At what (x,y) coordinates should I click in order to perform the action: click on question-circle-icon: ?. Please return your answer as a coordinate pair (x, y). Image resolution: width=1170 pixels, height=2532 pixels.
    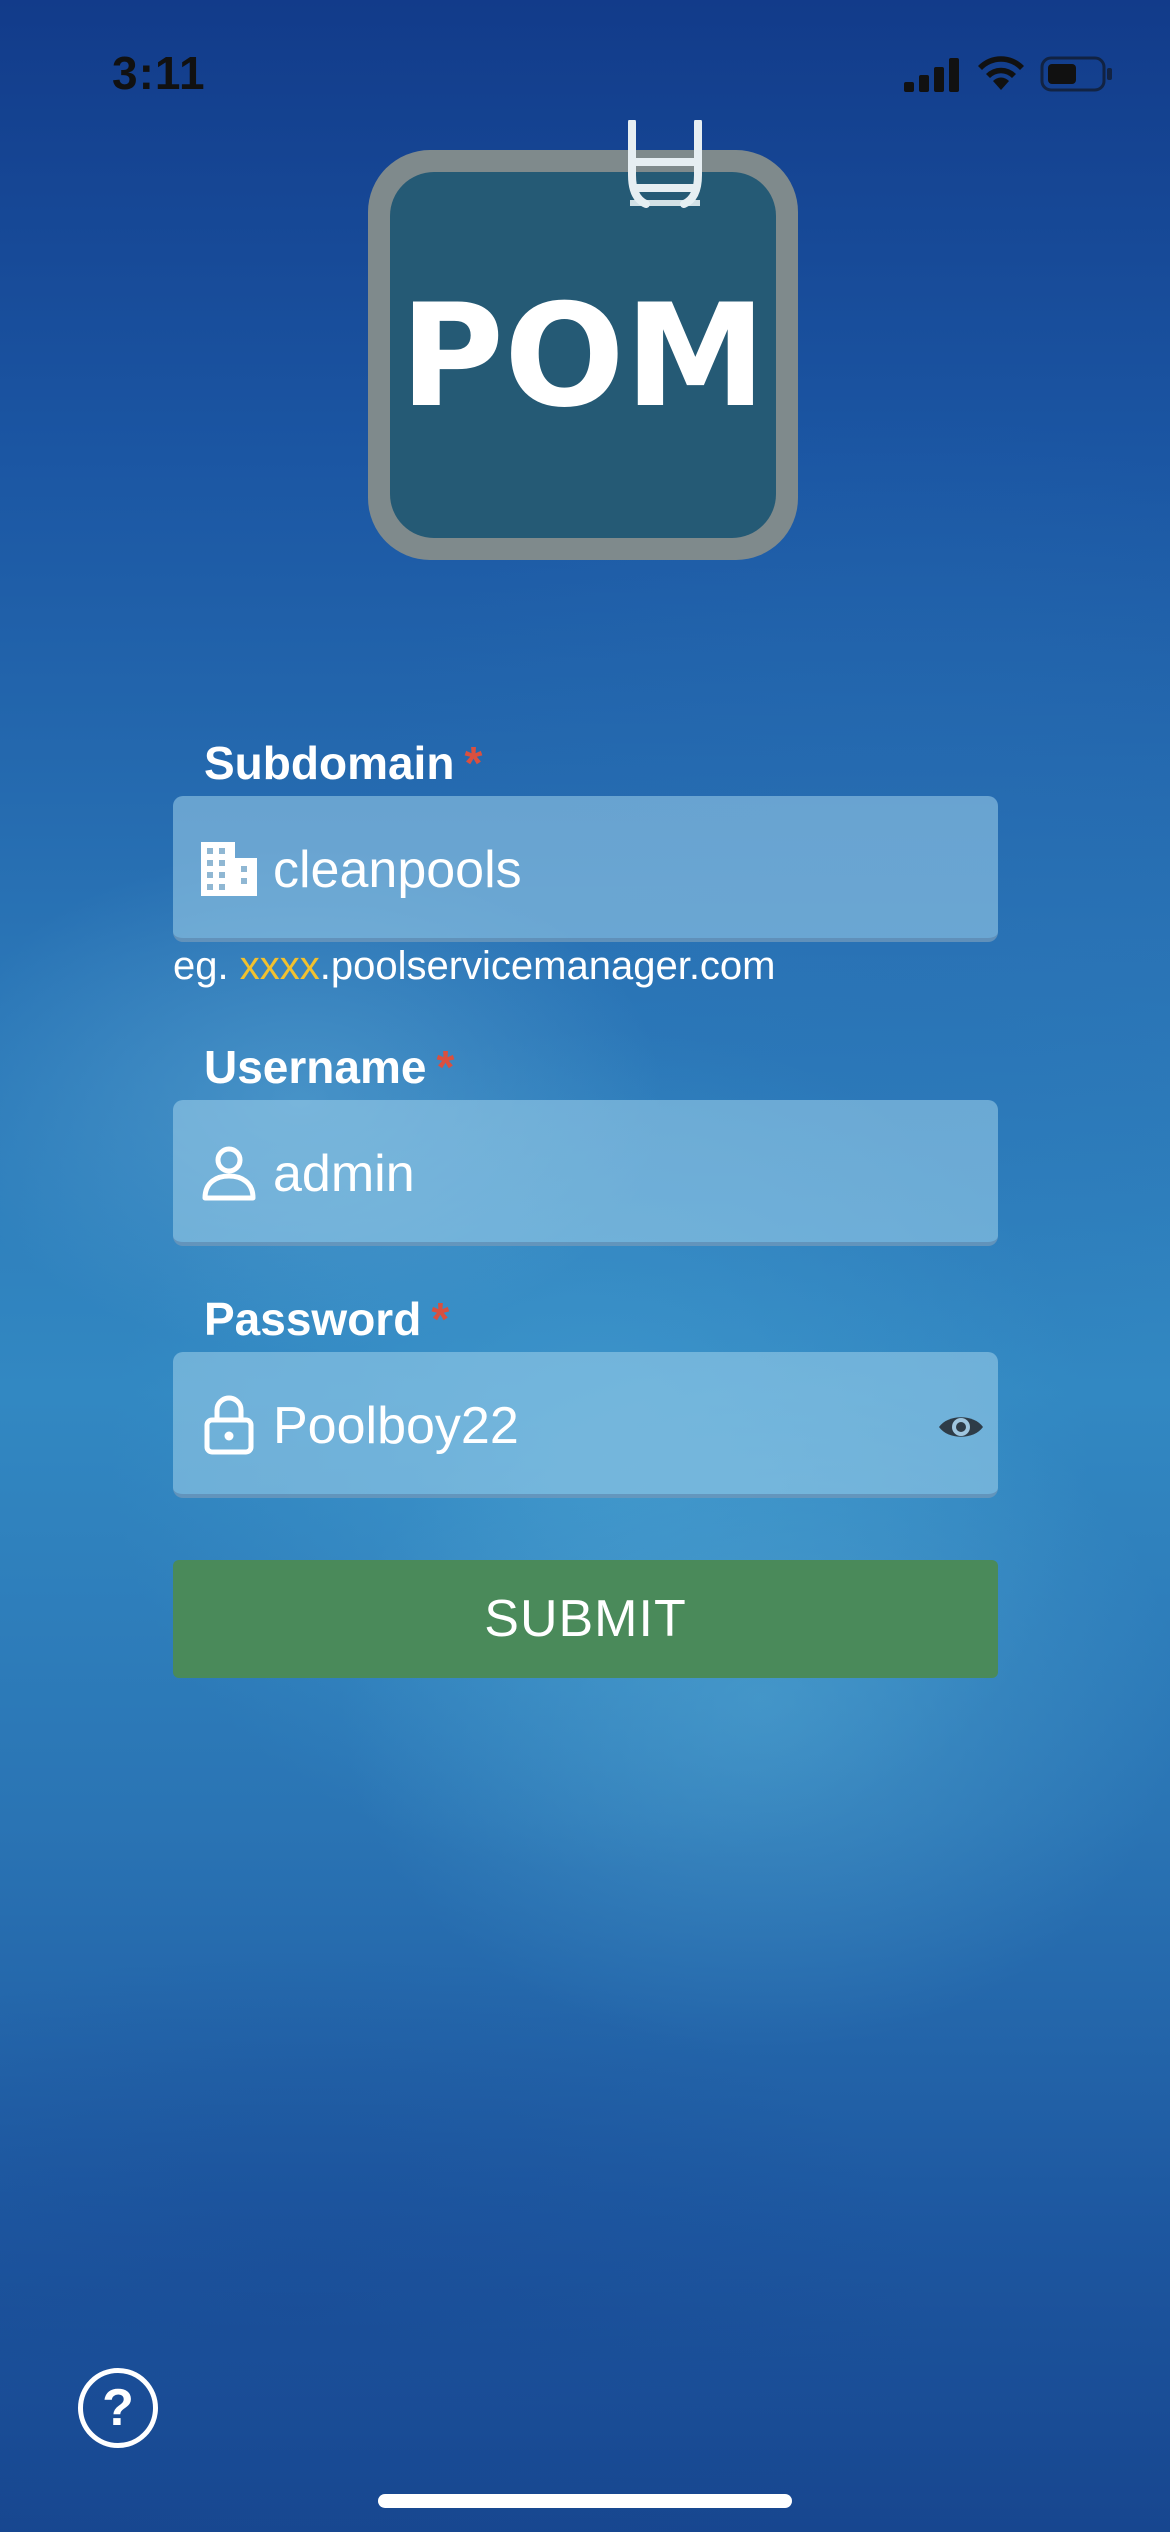
    Looking at the image, I should click on (118, 2408).